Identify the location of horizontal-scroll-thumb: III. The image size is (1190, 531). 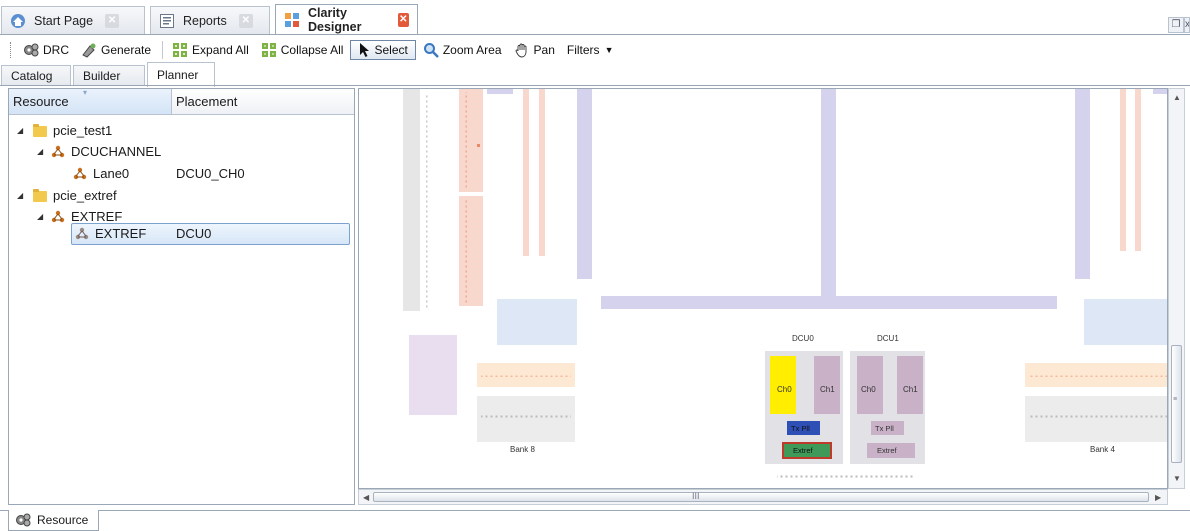
(761, 496).